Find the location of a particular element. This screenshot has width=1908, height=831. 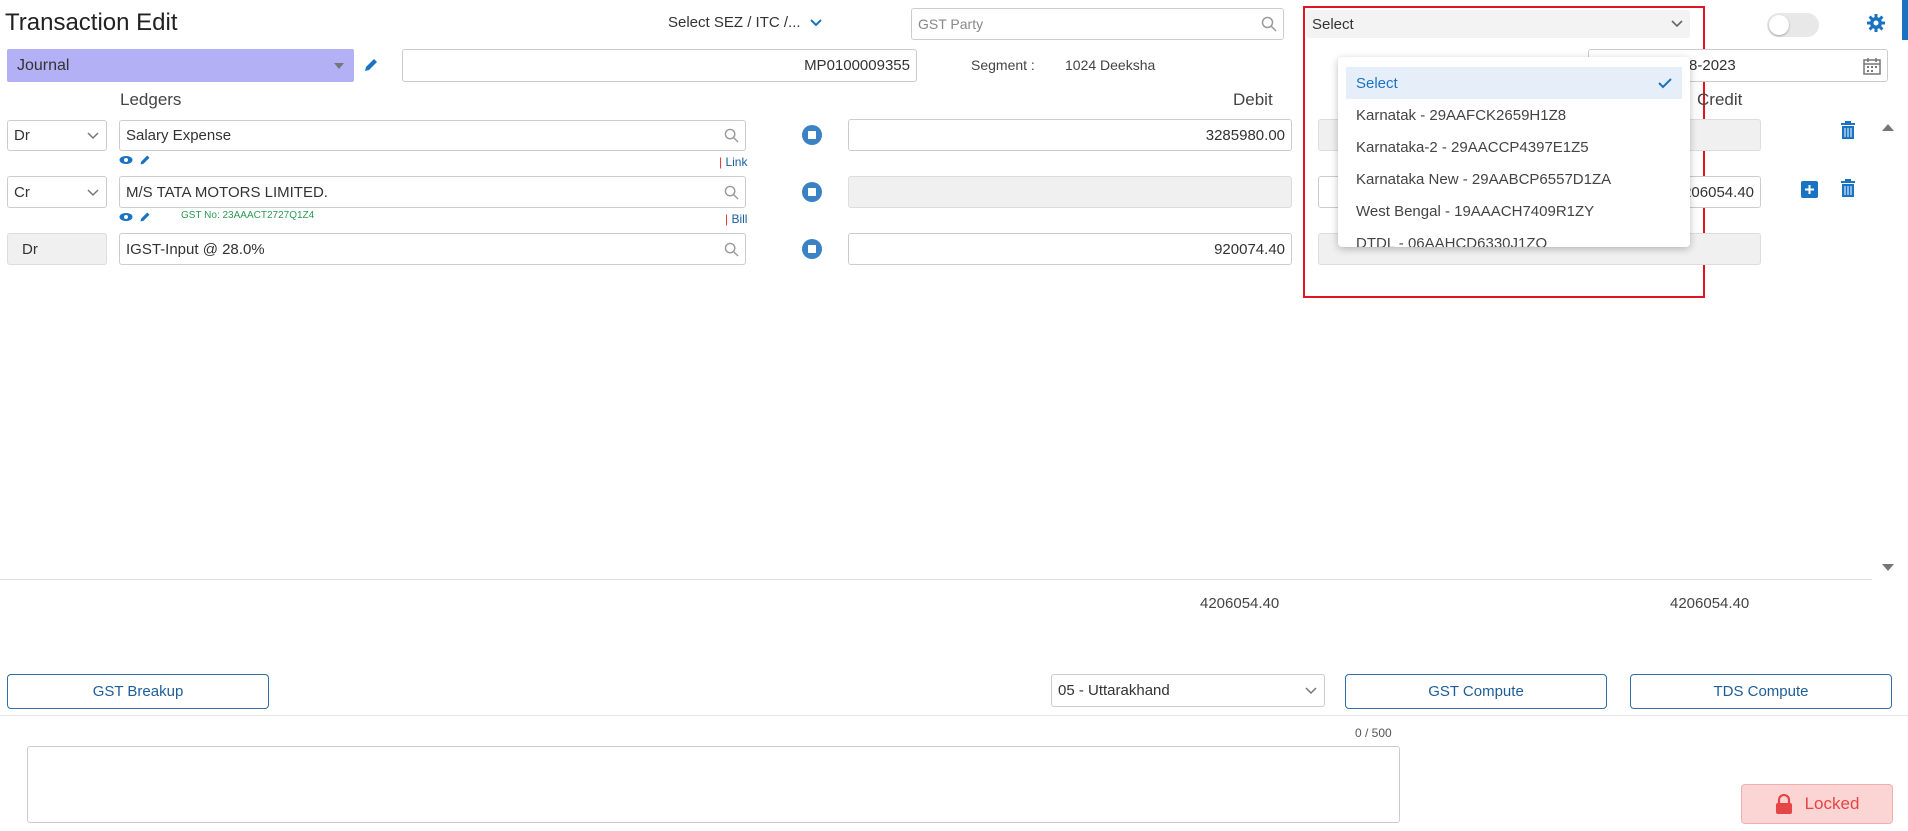

caret-down-icon is located at coordinates (339, 65).